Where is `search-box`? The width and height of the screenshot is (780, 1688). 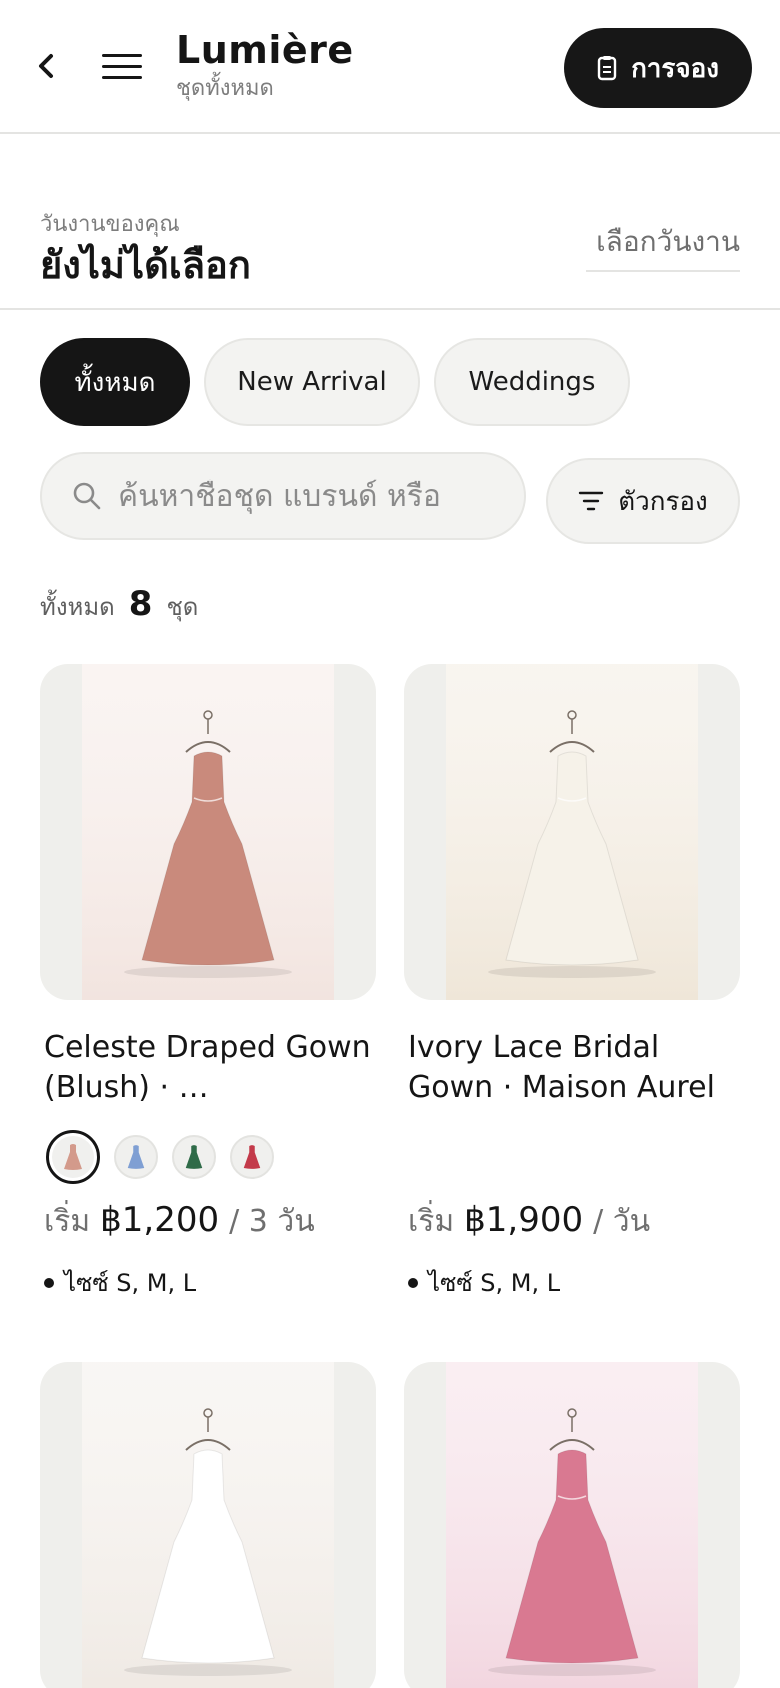 search-box is located at coordinates (283, 496).